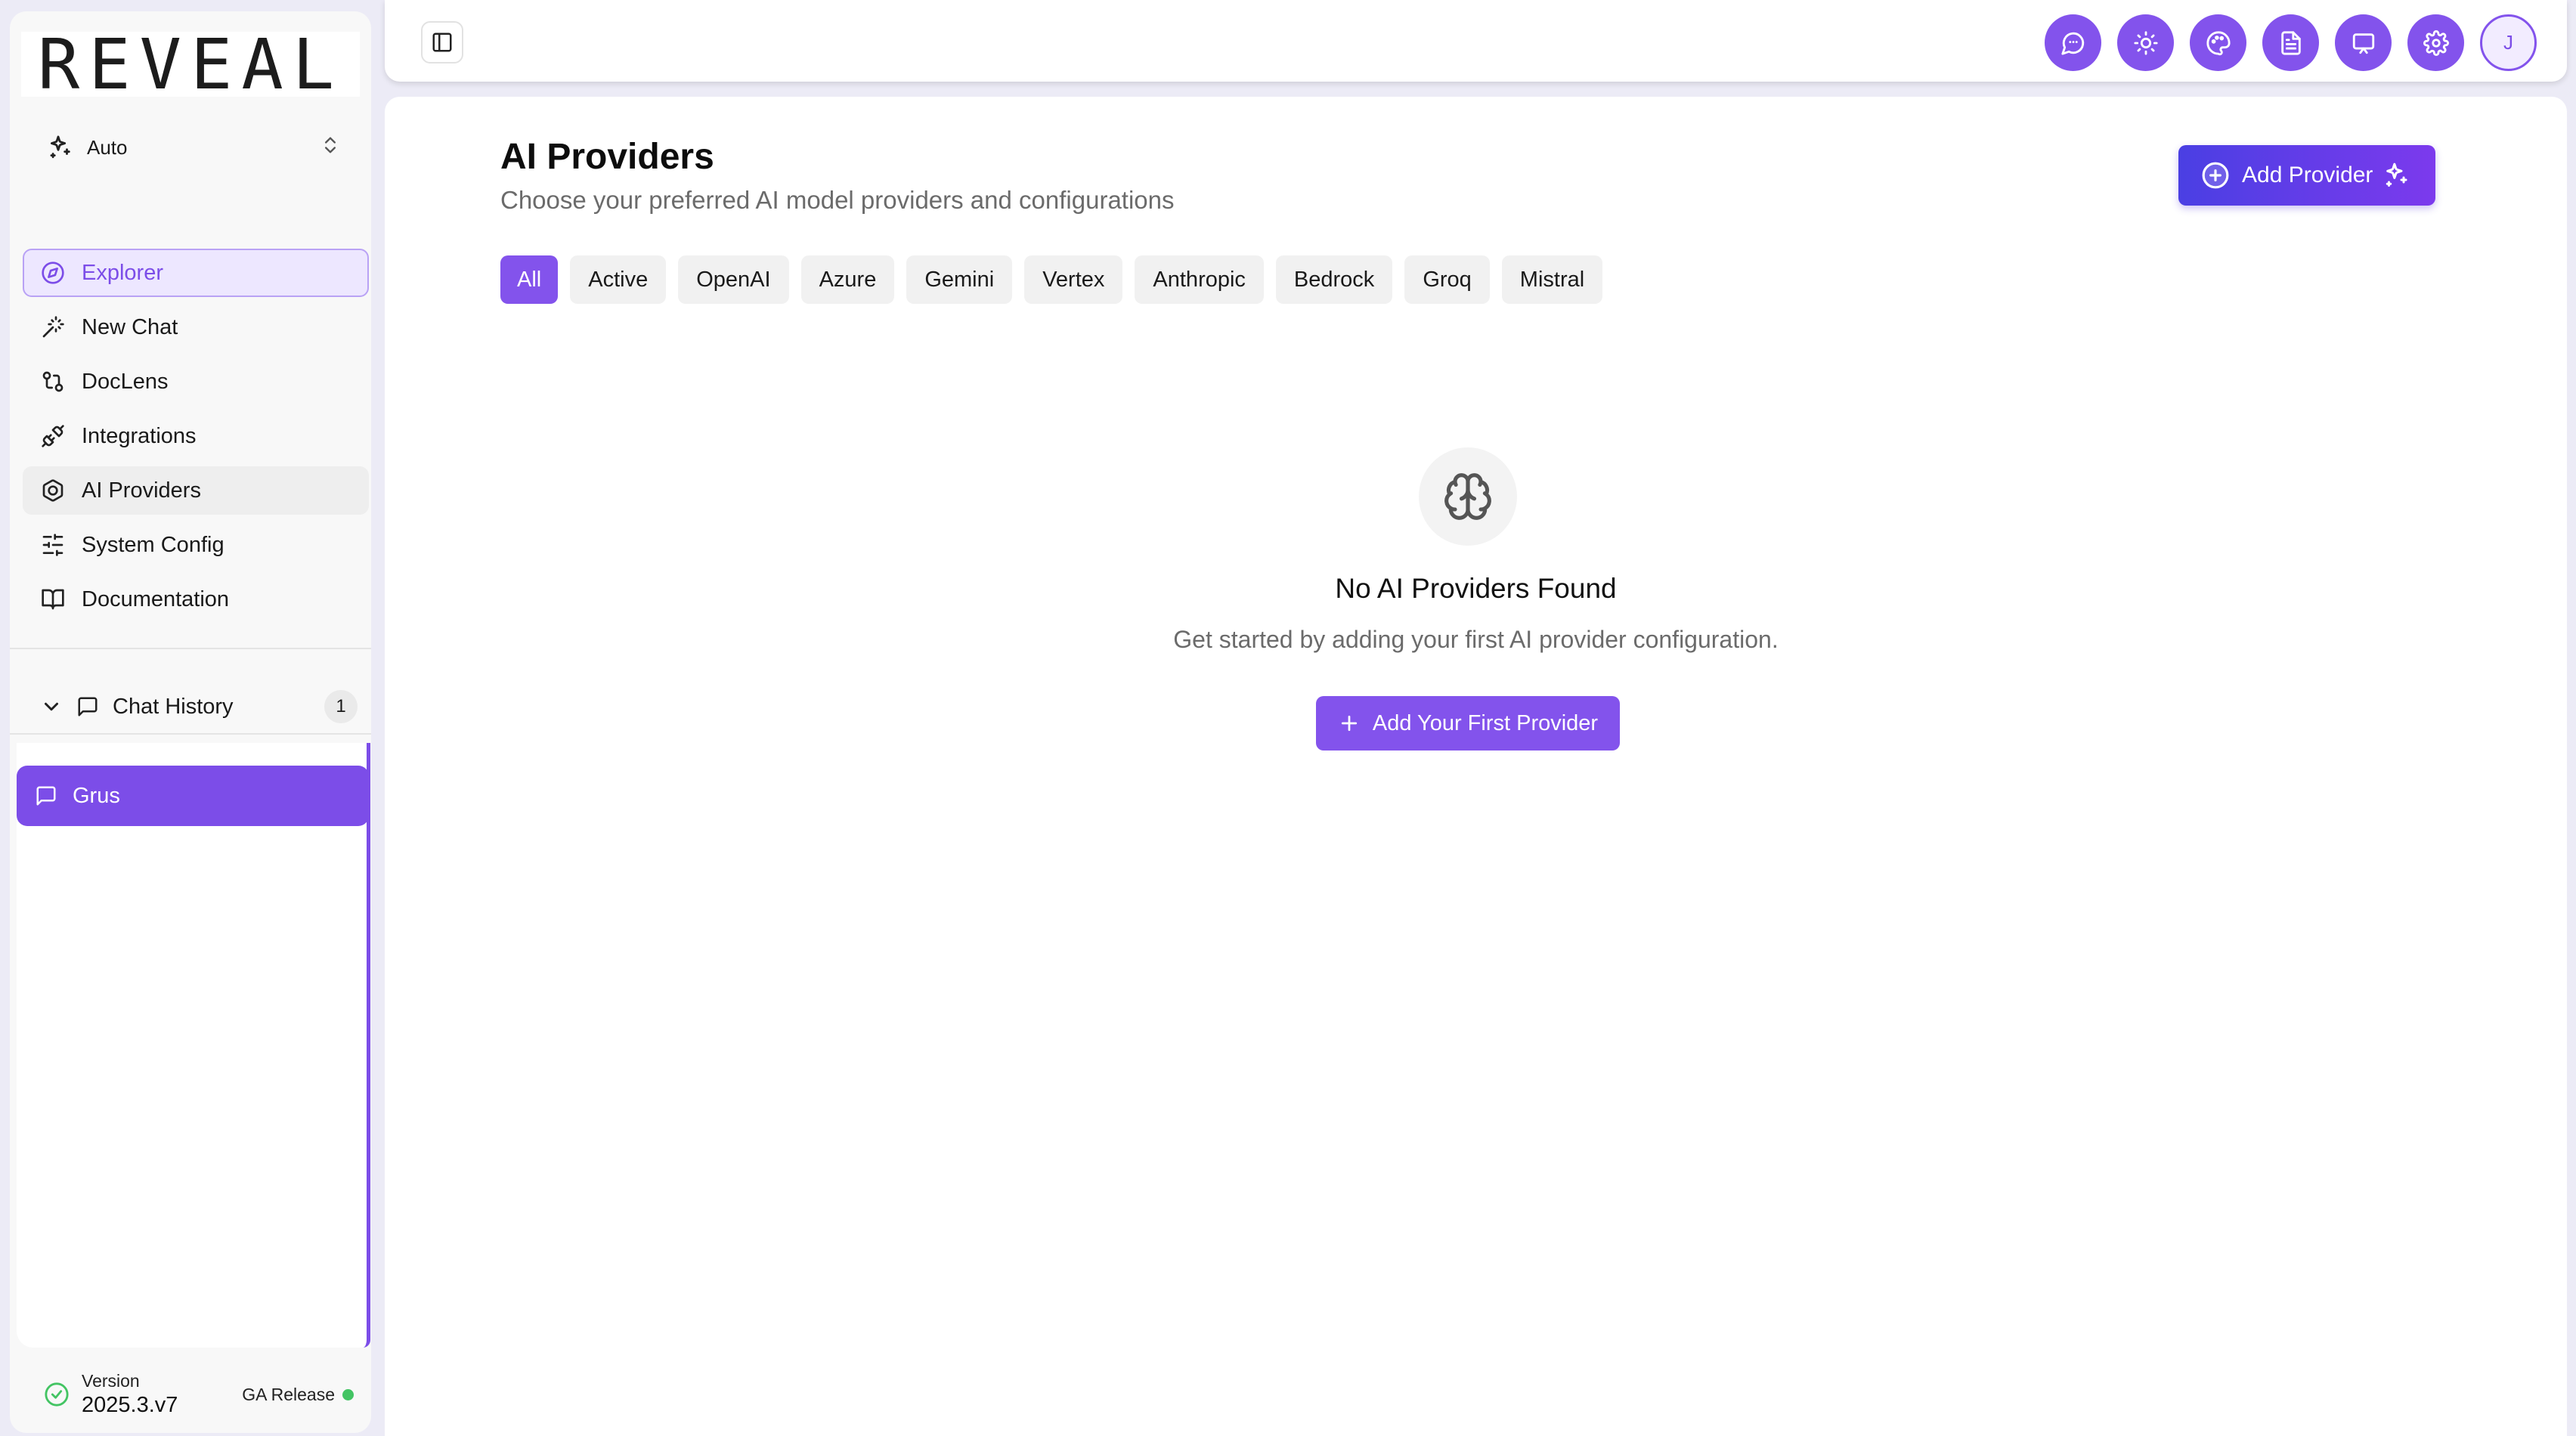  I want to click on add-provider-button: Add Provider, so click(2306, 175).